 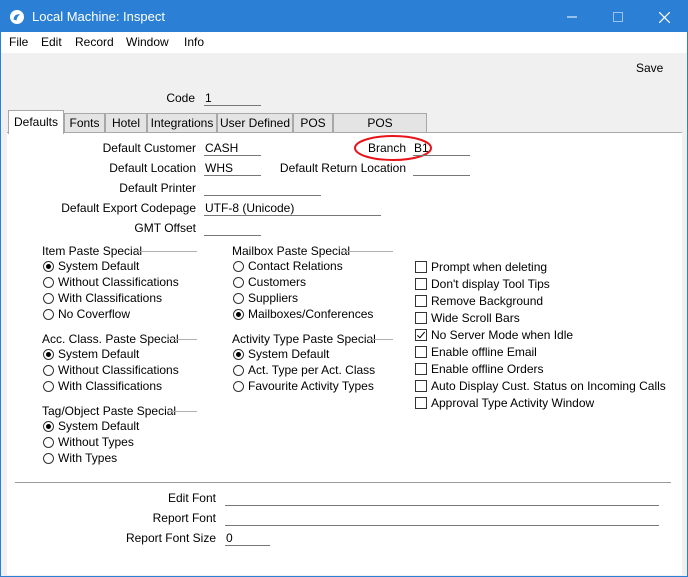 What do you see at coordinates (442, 498) in the screenshot?
I see `edit-font-field` at bounding box center [442, 498].